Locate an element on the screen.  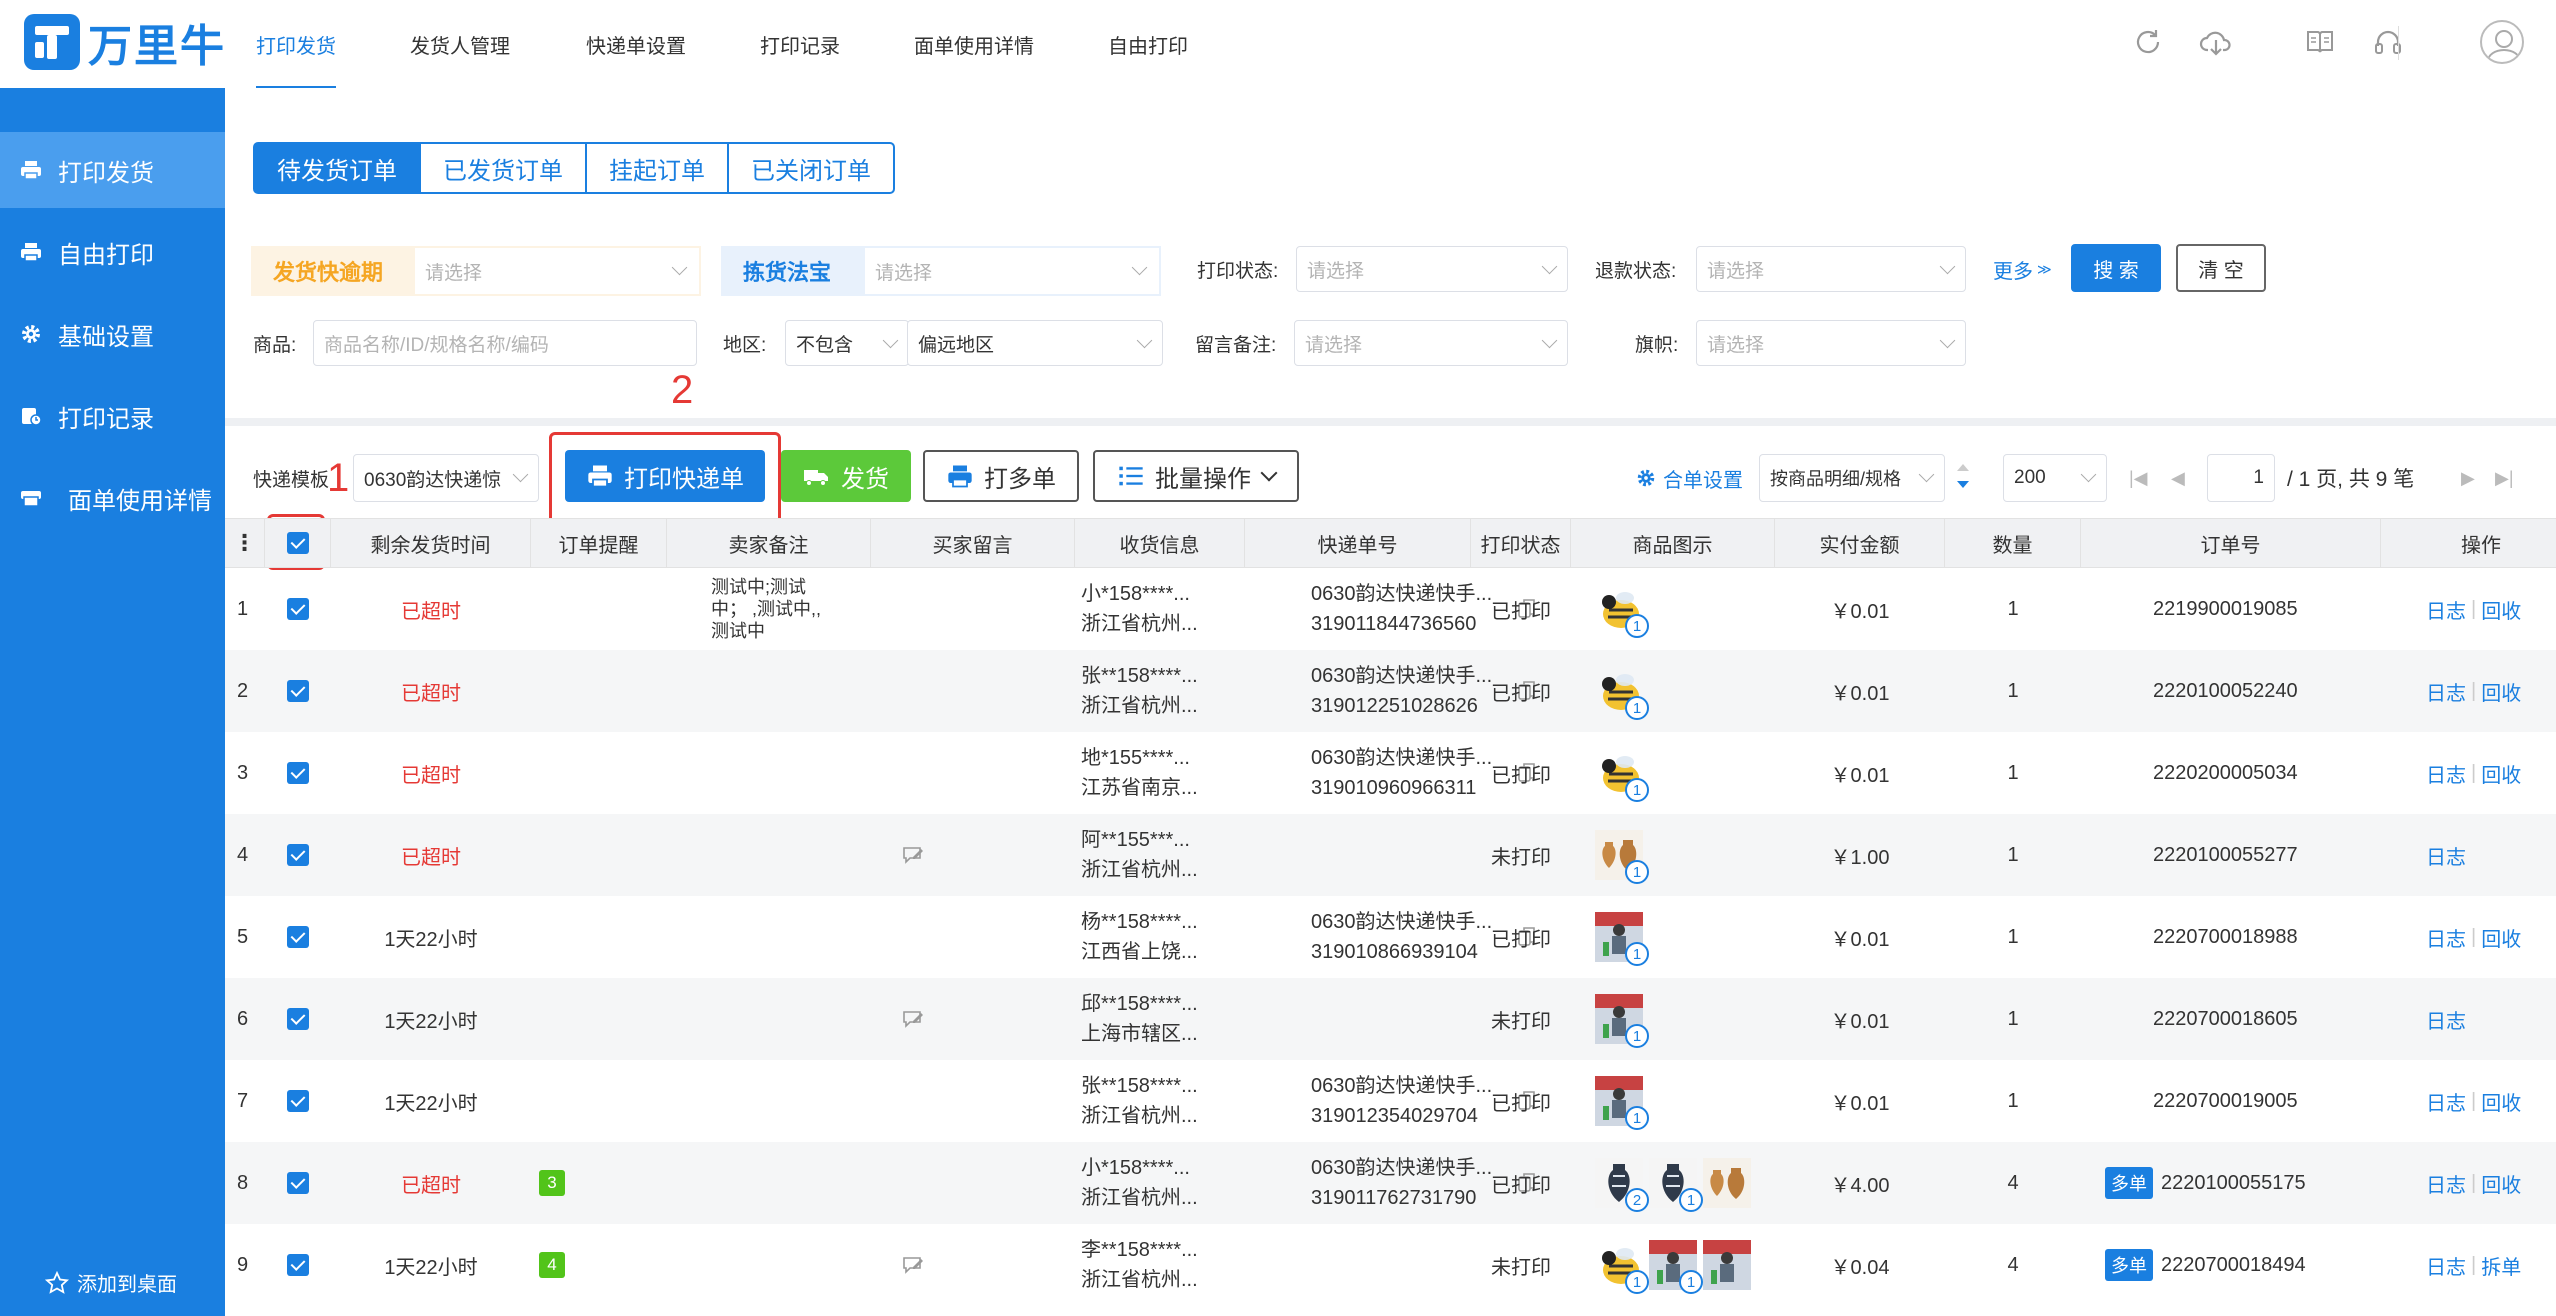
region-value-select: 偏远地区 is located at coordinates (1035, 343).